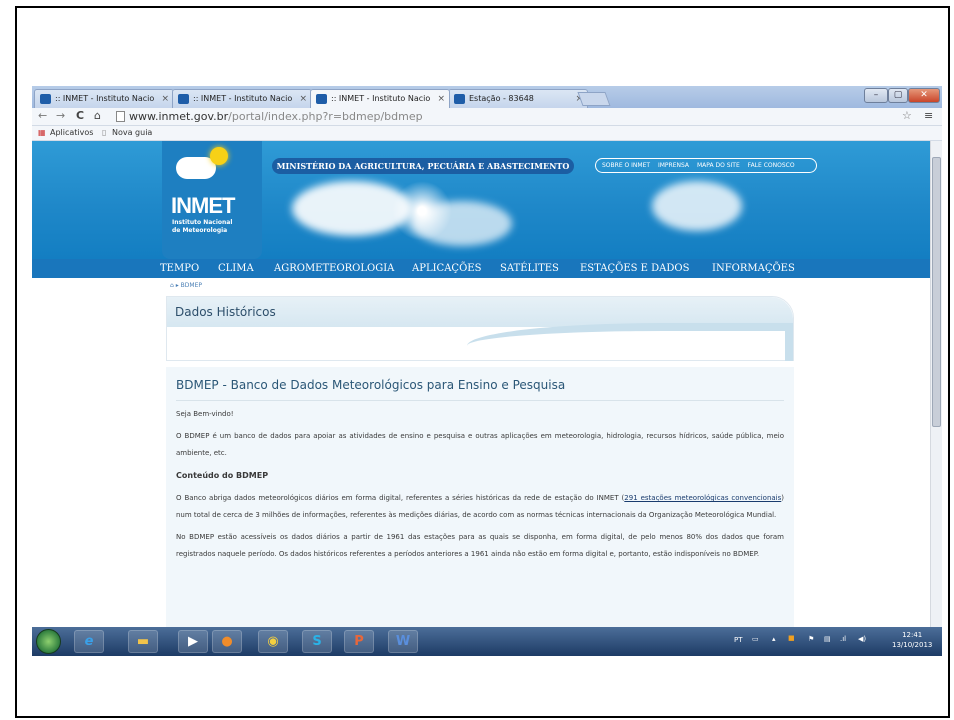 The width and height of the screenshot is (954, 720). I want to click on forward-arrow-icon: →, so click(60, 115).